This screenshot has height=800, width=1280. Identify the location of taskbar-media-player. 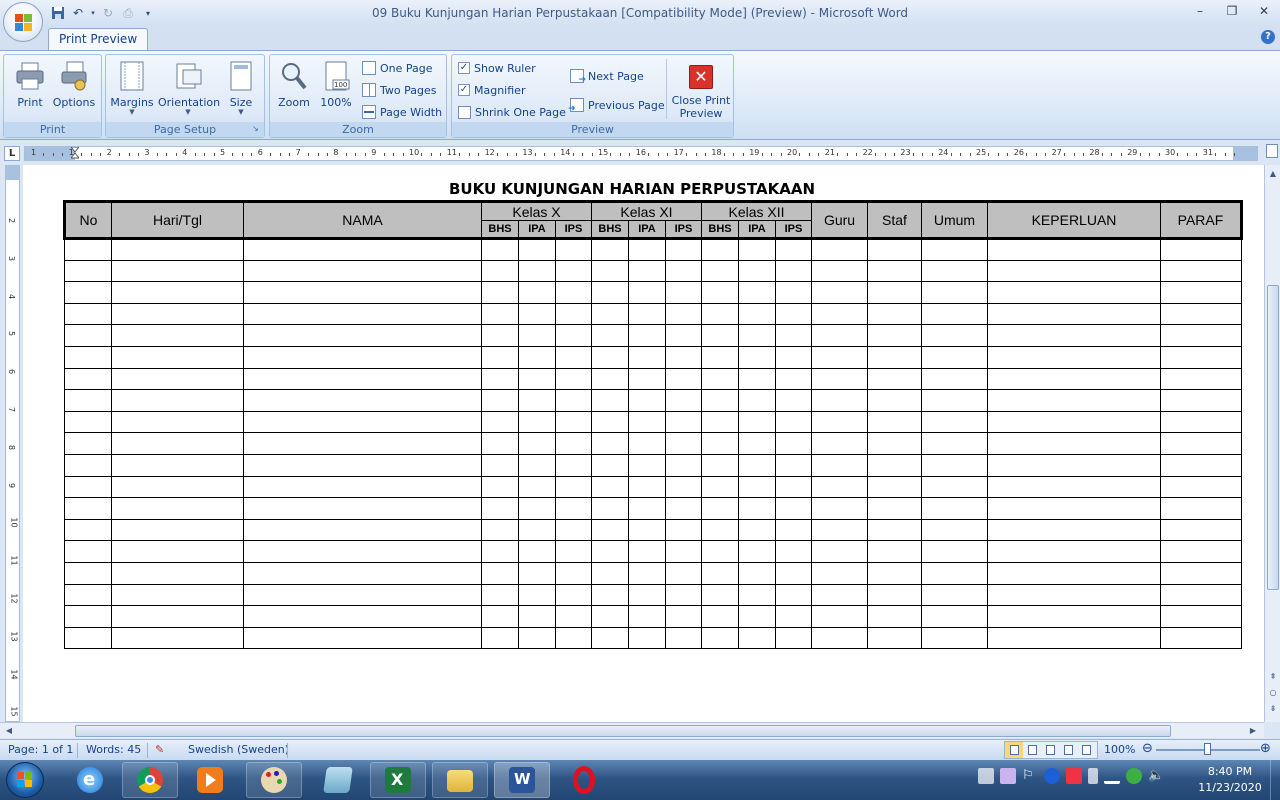
(210, 780).